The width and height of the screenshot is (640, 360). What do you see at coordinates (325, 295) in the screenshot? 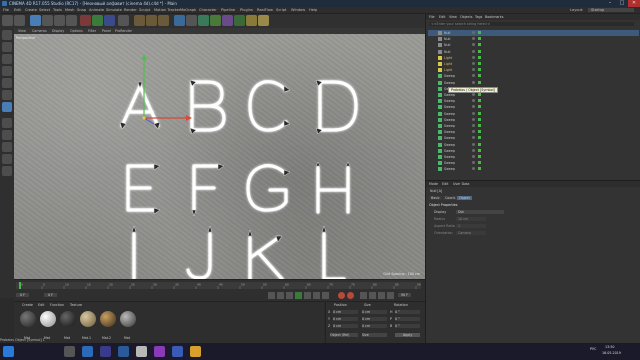
I see `go-to-end-icon` at bounding box center [325, 295].